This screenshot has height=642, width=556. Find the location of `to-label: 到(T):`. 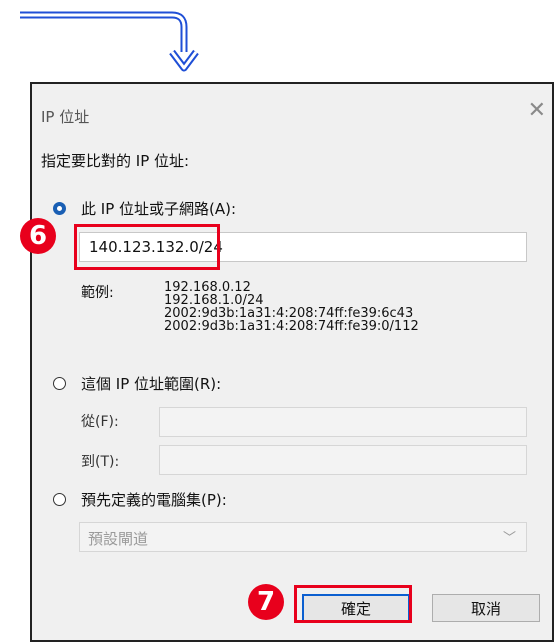

to-label: 到(T): is located at coordinates (100, 462).